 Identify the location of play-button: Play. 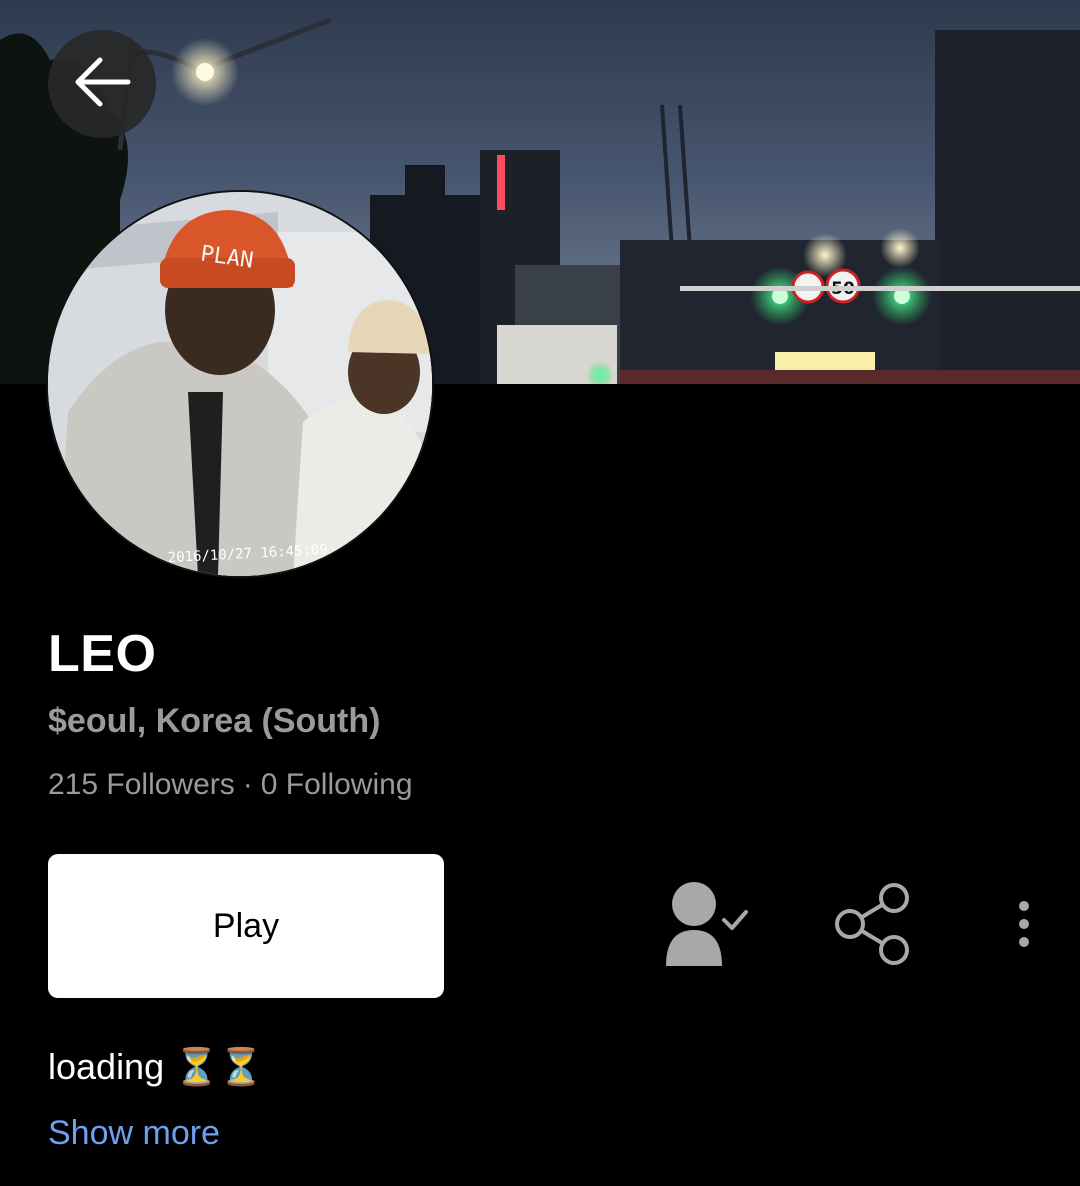
(246, 926).